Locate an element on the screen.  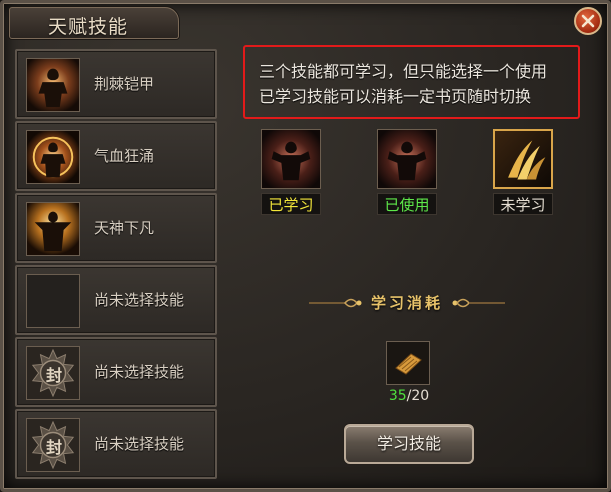
book-page-icon is located at coordinates (408, 363).